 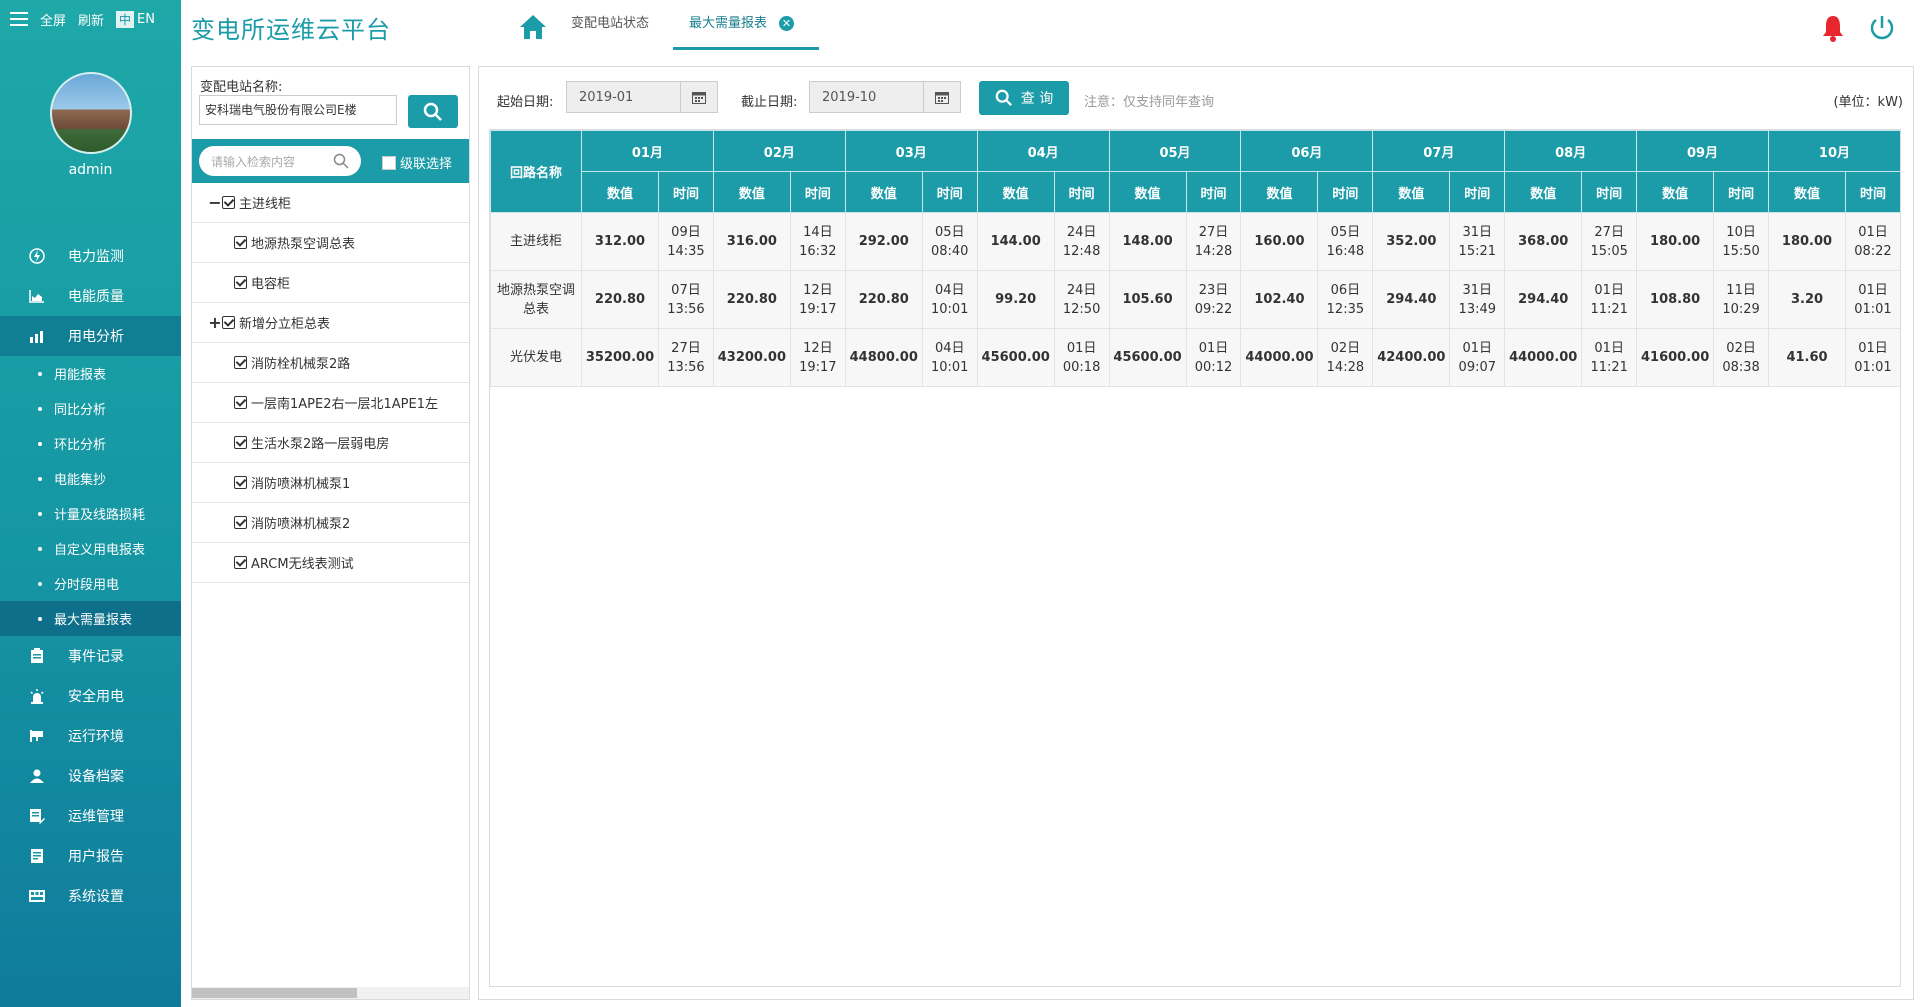 What do you see at coordinates (96, 817) in the screenshot?
I see `nav-label: 运维管理` at bounding box center [96, 817].